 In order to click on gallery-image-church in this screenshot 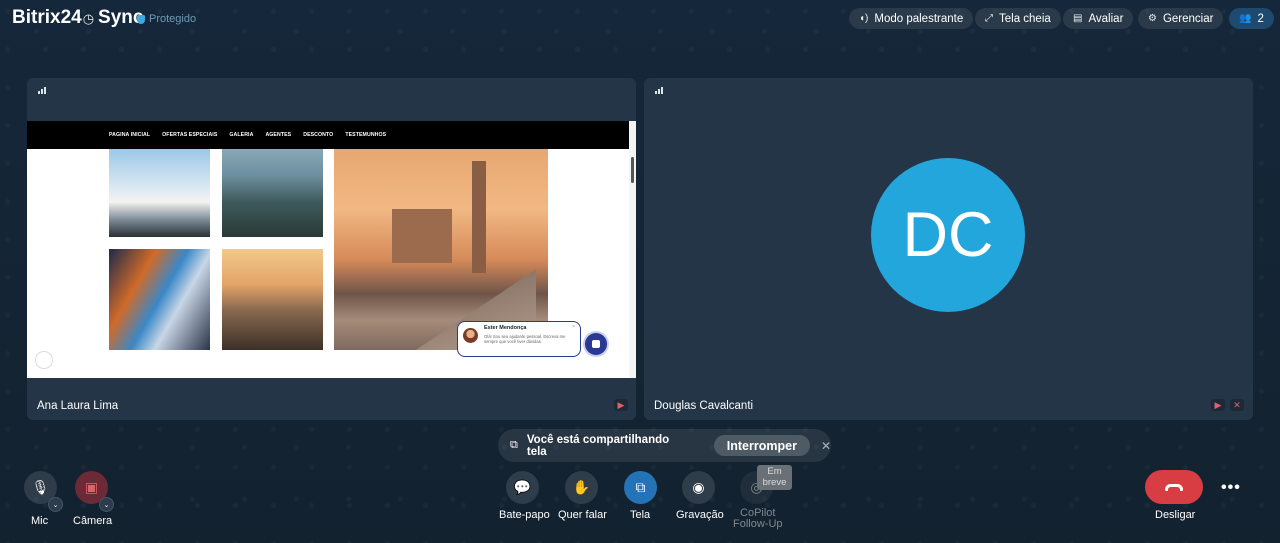, I will do `click(441, 249)`.